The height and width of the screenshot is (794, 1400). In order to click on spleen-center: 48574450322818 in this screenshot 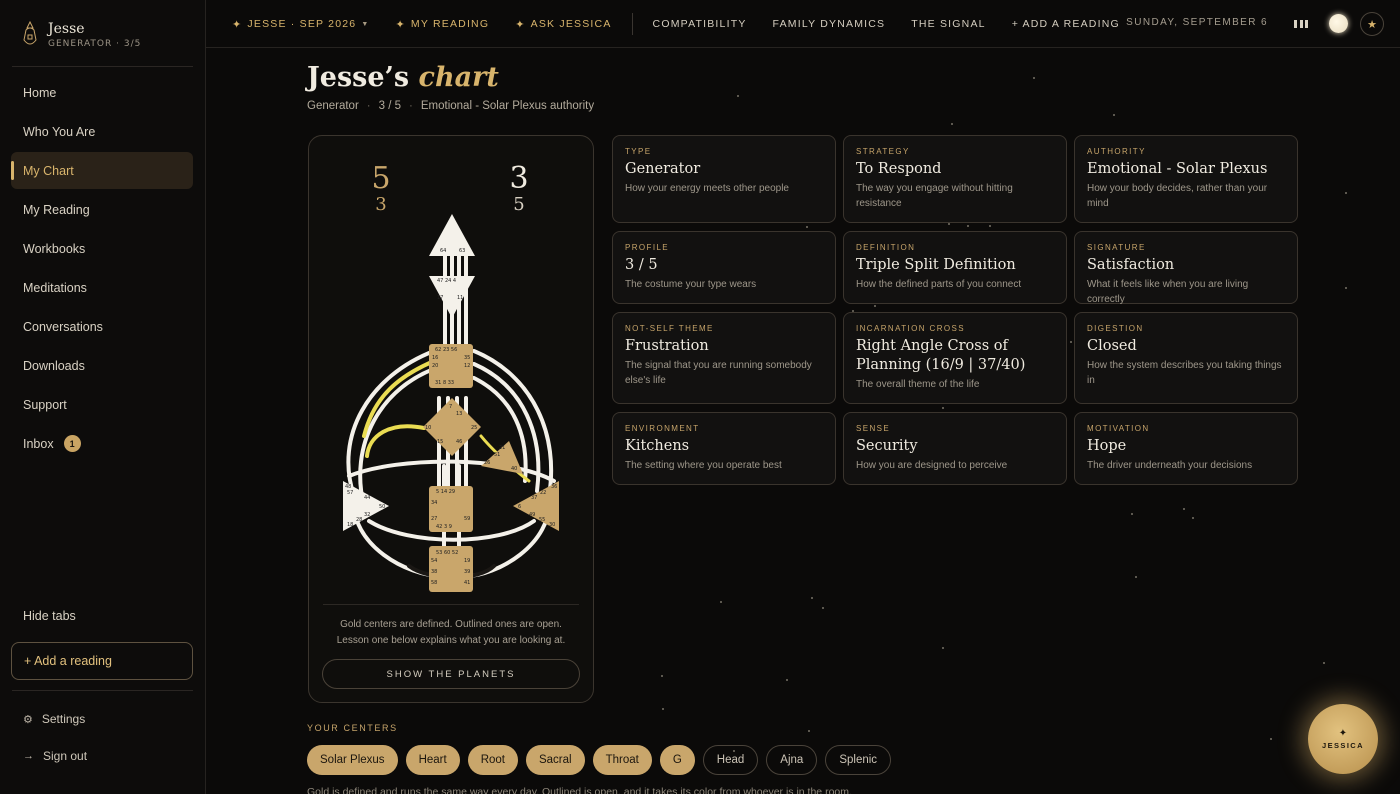, I will do `click(366, 506)`.